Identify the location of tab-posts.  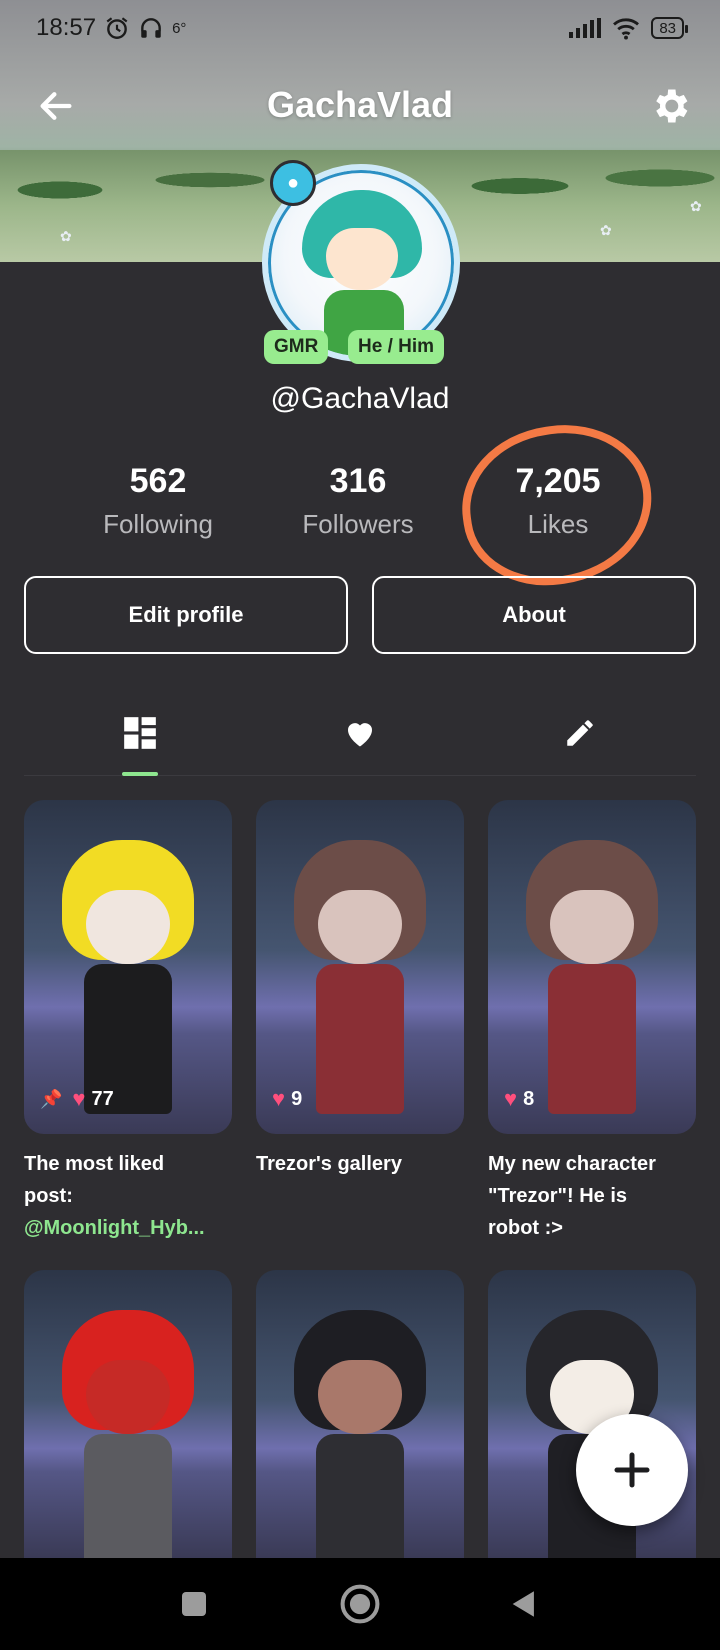
(140, 733).